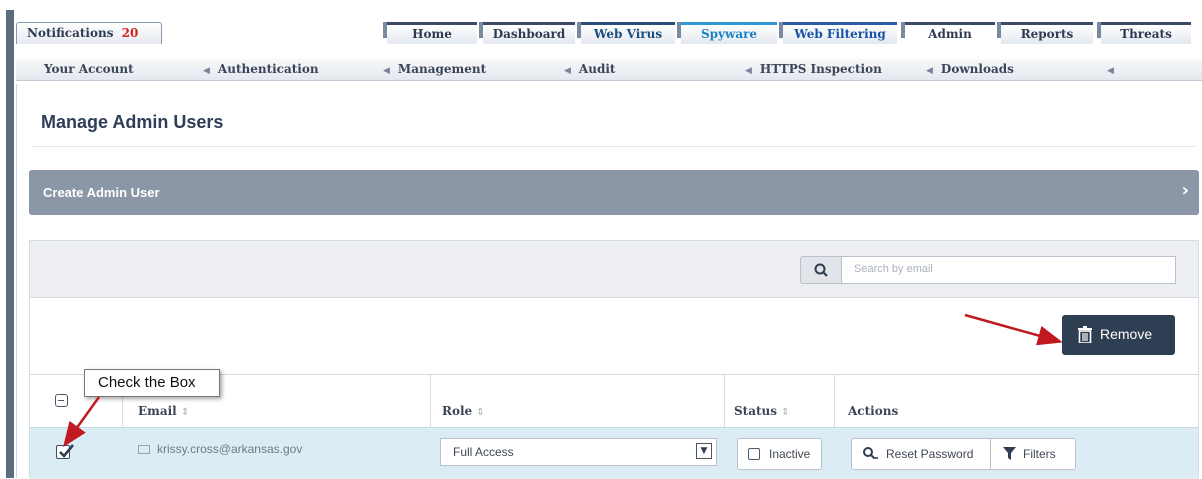 The image size is (1202, 479). I want to click on chevron-down-icon: ▼, so click(704, 451).